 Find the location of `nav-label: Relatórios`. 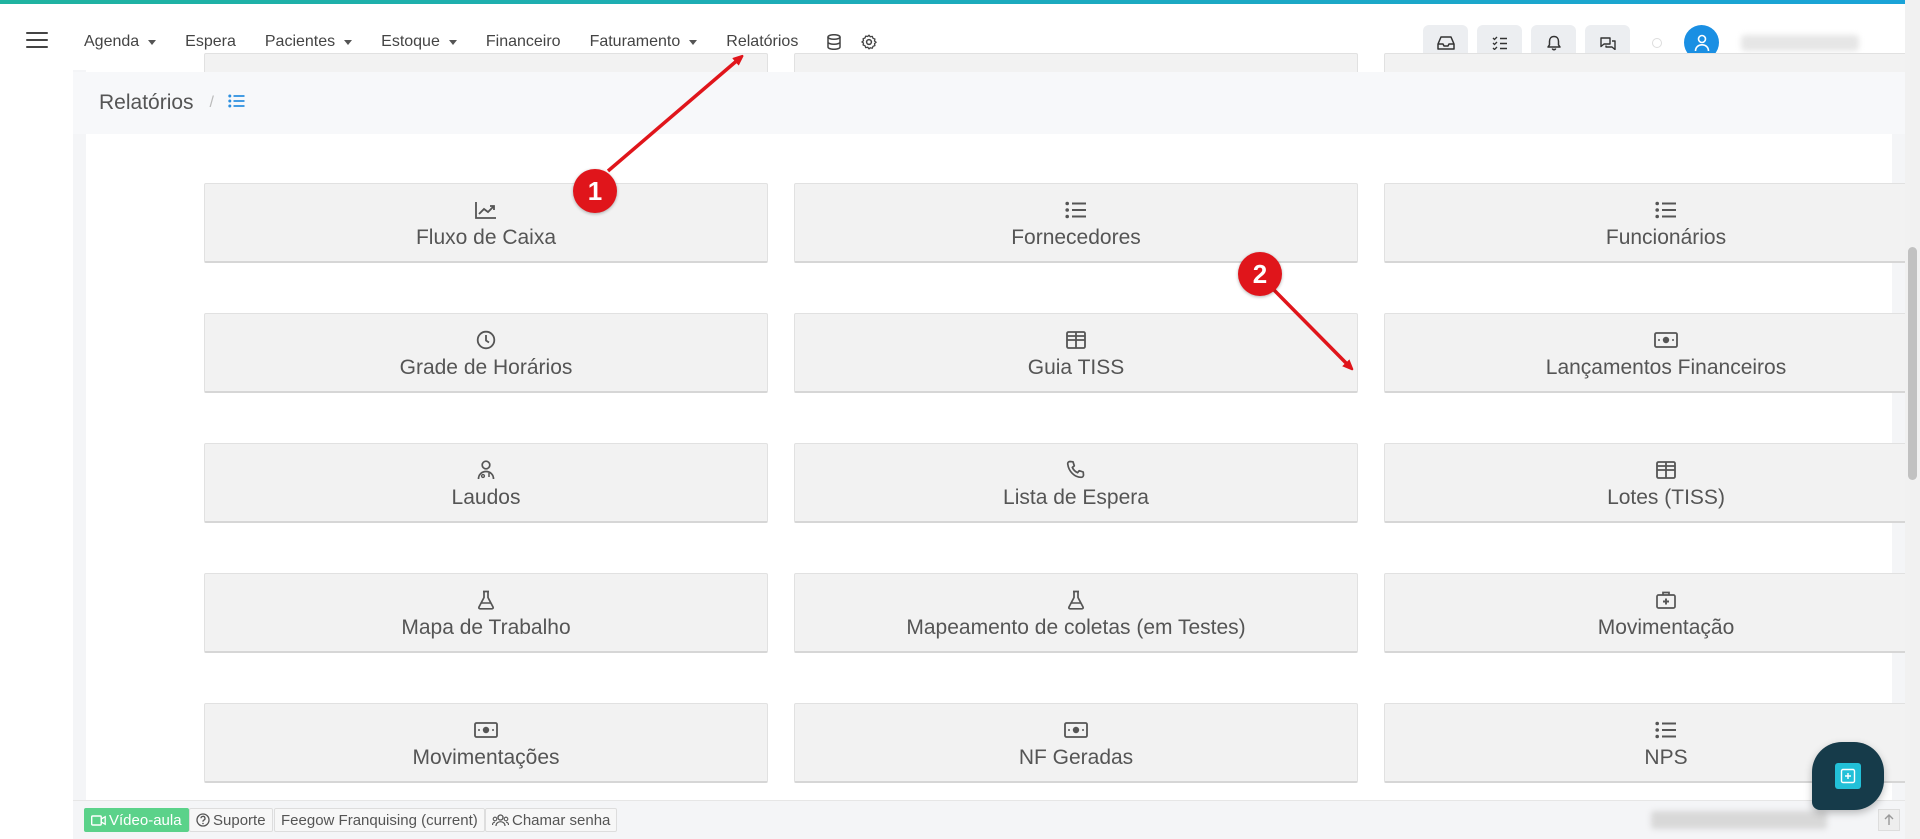

nav-label: Relatórios is located at coordinates (762, 41).